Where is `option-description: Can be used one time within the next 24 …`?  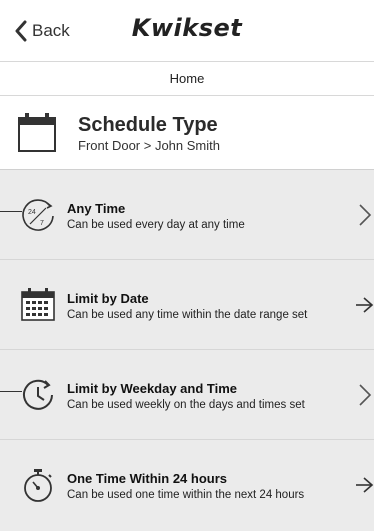
option-description: Can be used one time within the next 24 … is located at coordinates (186, 495).